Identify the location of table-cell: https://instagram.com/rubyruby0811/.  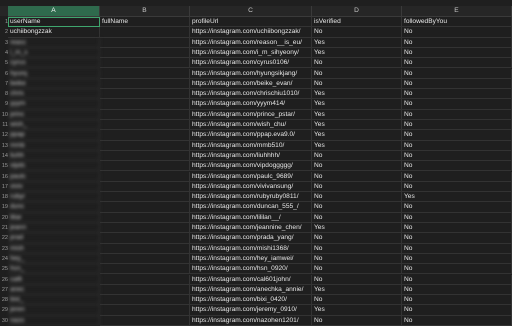
(251, 197).